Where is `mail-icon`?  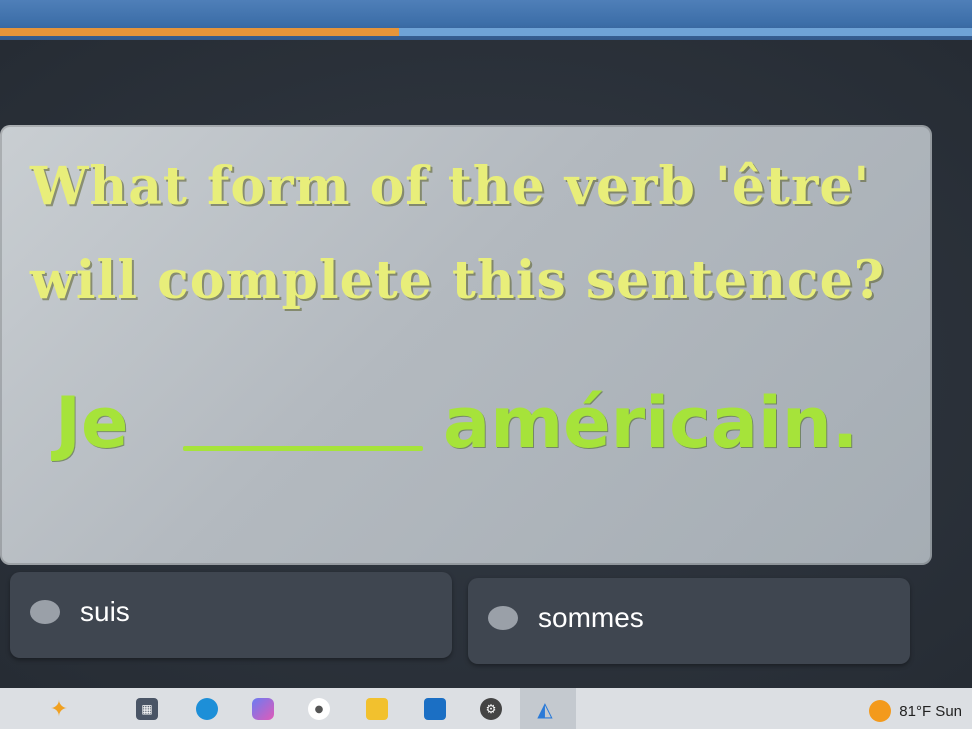 mail-icon is located at coordinates (435, 709).